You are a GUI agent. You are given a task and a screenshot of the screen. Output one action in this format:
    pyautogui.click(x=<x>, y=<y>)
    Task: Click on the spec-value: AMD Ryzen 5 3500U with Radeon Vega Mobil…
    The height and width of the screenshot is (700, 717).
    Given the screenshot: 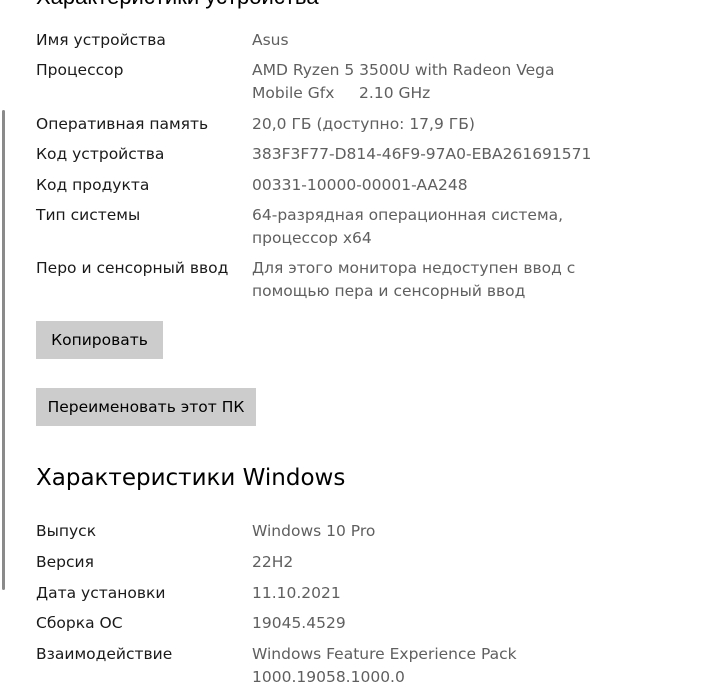 What is the action you would take?
    pyautogui.click(x=417, y=82)
    